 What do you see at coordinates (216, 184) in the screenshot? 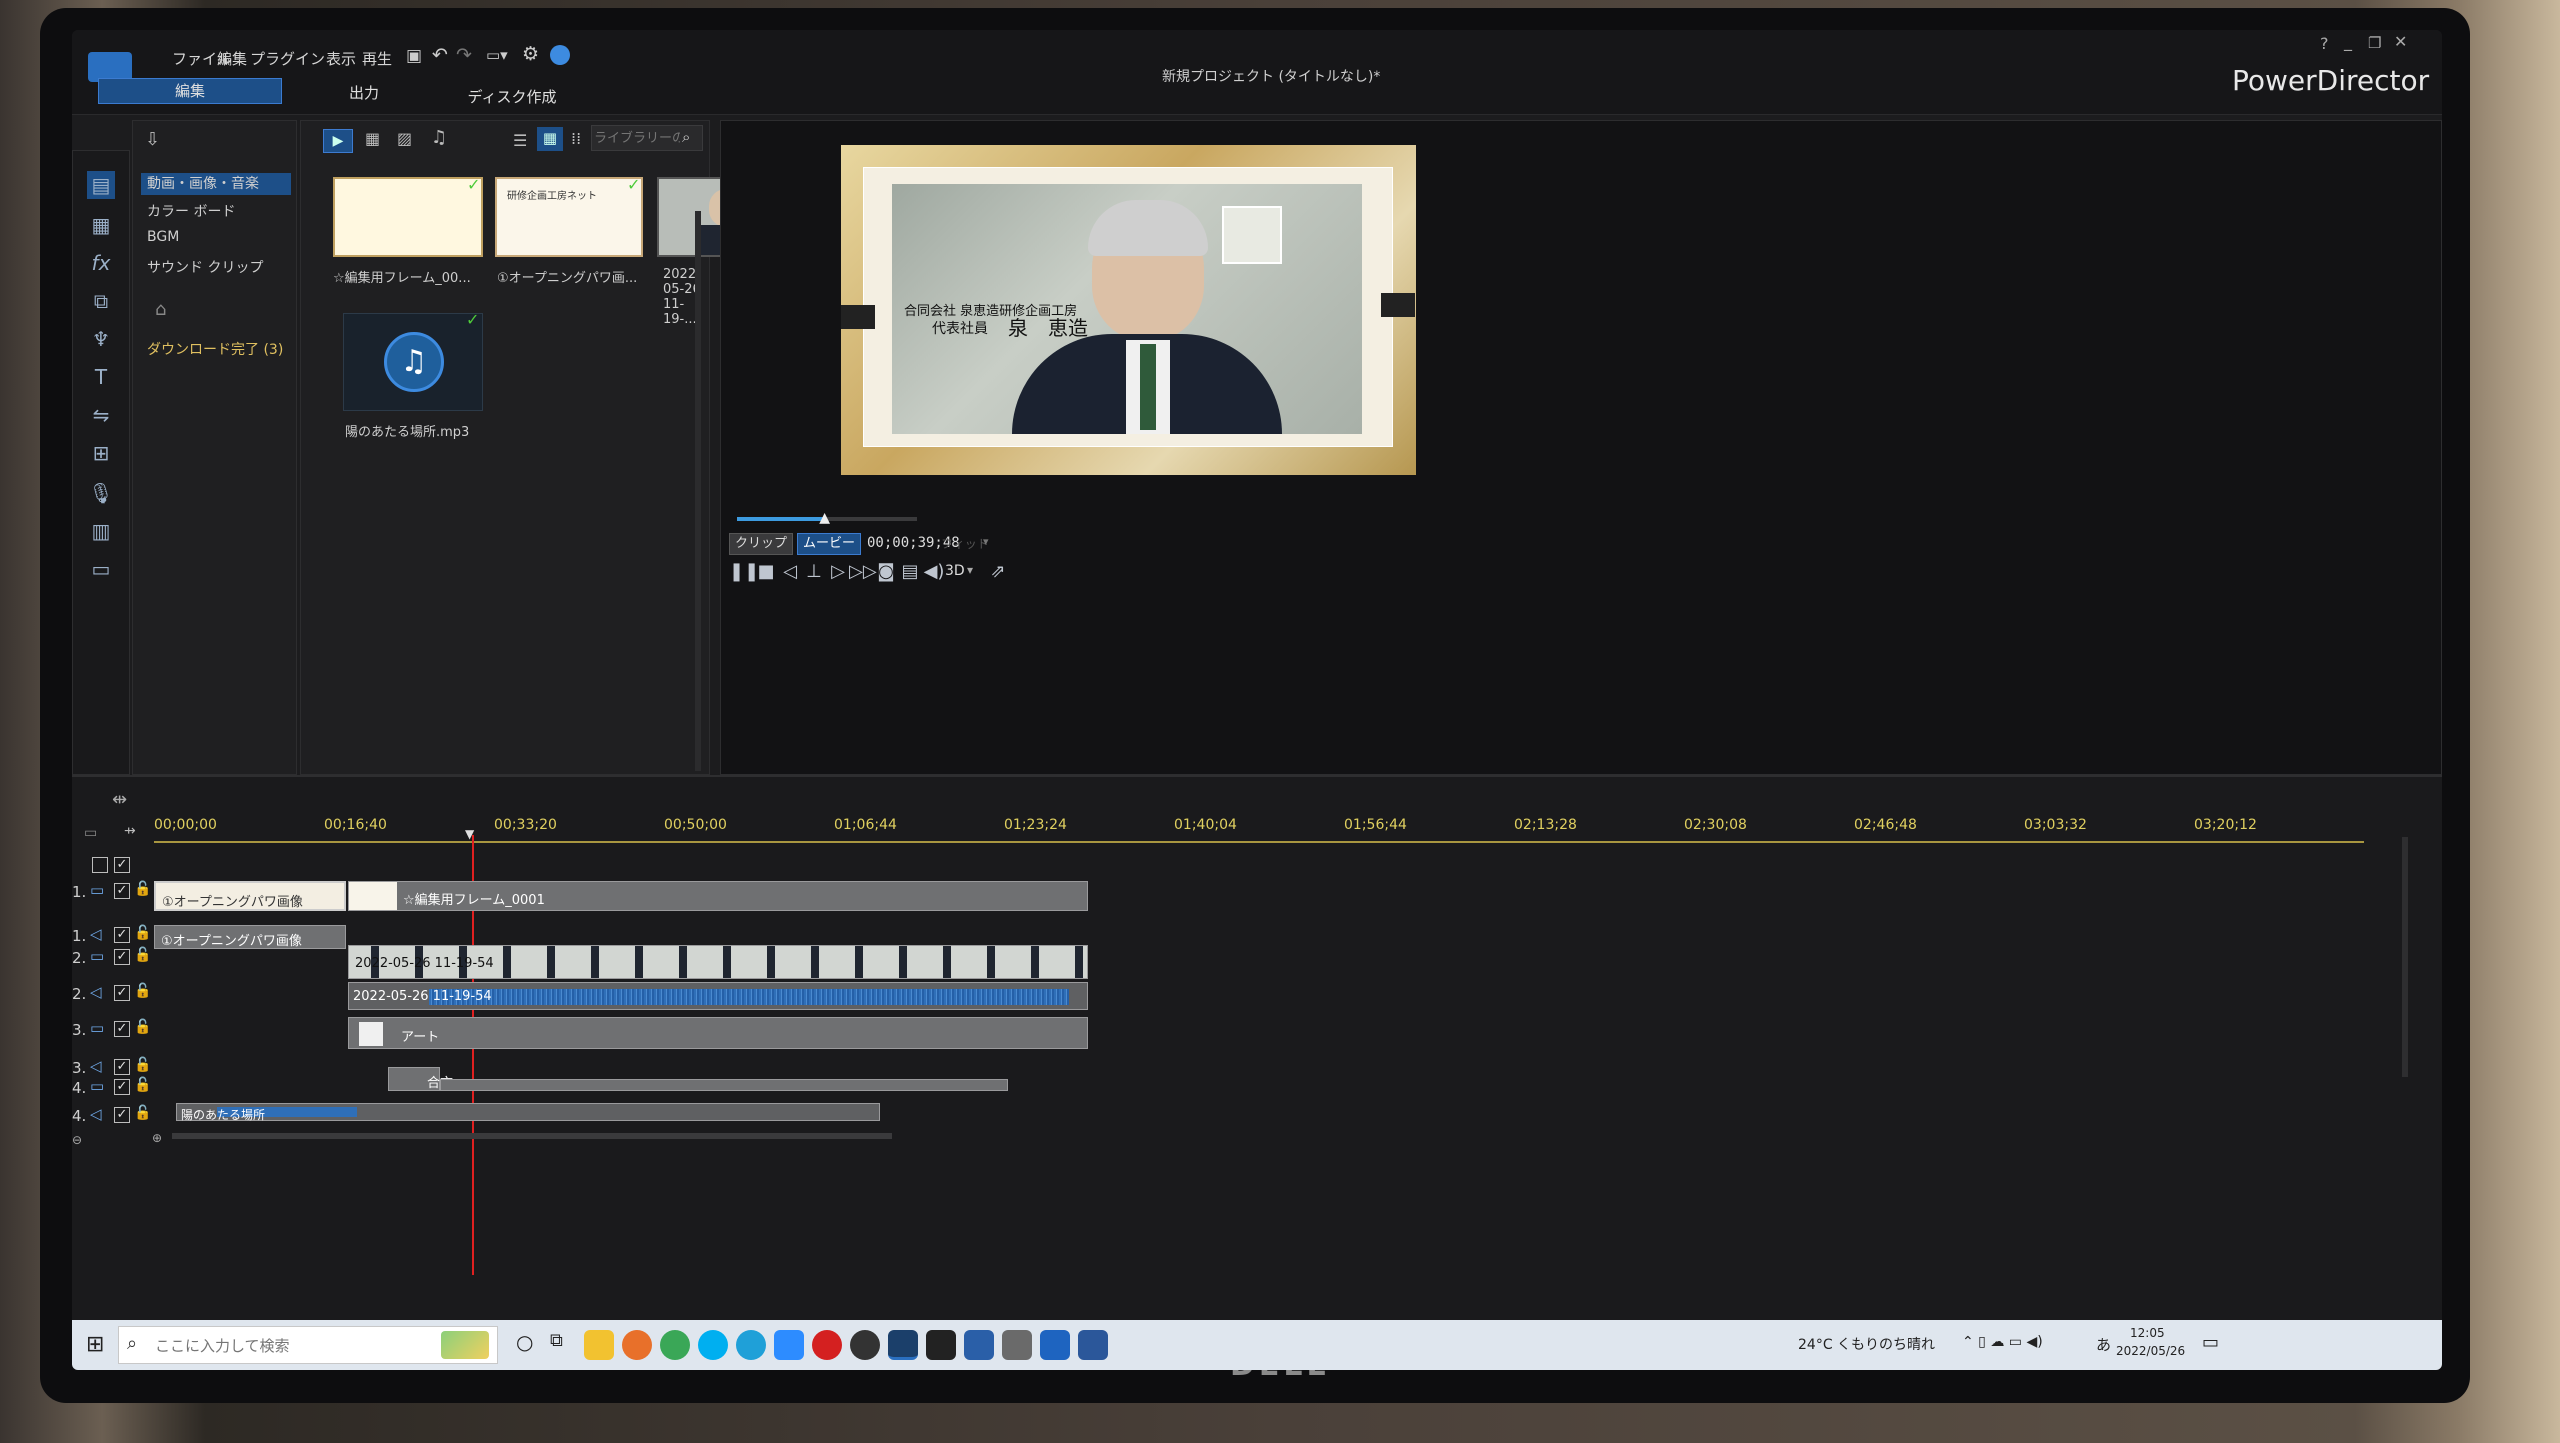
I see `category-video-image-music: 動画・画像・音楽` at bounding box center [216, 184].